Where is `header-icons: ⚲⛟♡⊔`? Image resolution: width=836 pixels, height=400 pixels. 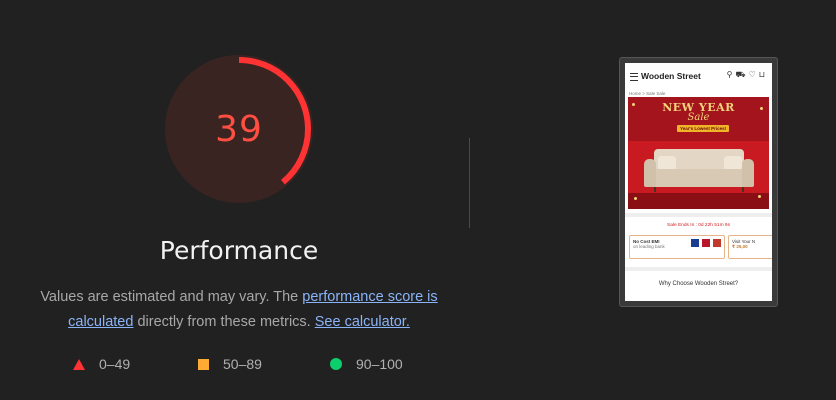
header-icons: ⚲⛟♡⊔ is located at coordinates (747, 75).